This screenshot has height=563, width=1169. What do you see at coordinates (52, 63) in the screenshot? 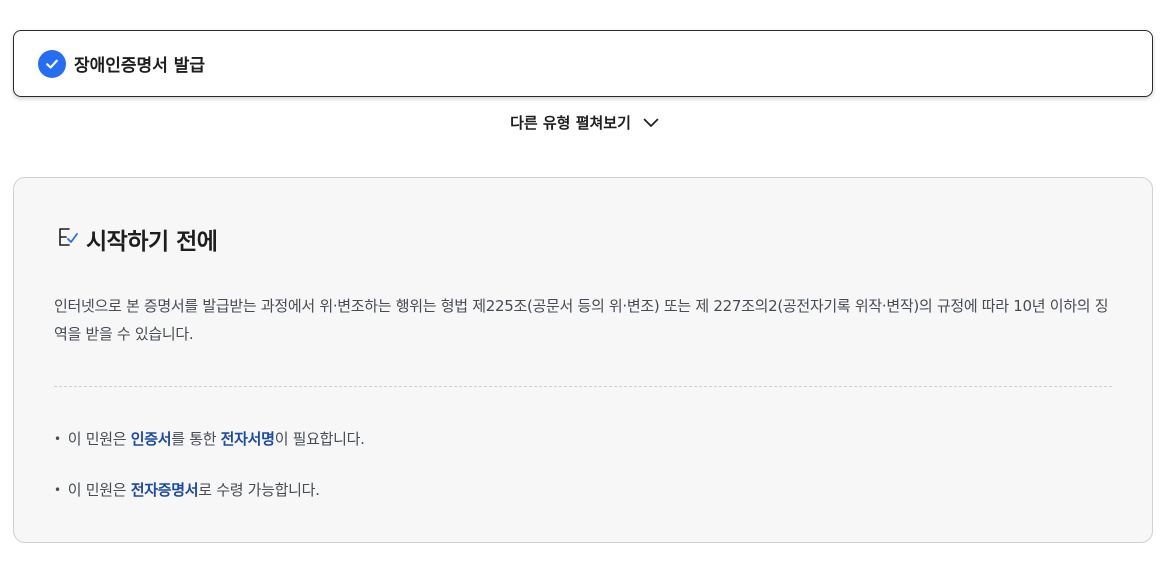
I see `check-circle-icon` at bounding box center [52, 63].